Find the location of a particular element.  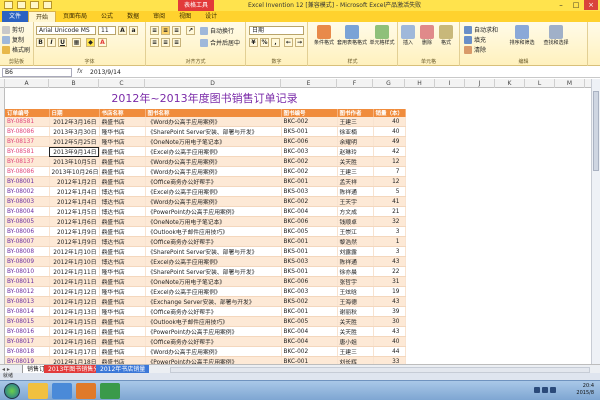

column-header: D is located at coordinates (213, 83).